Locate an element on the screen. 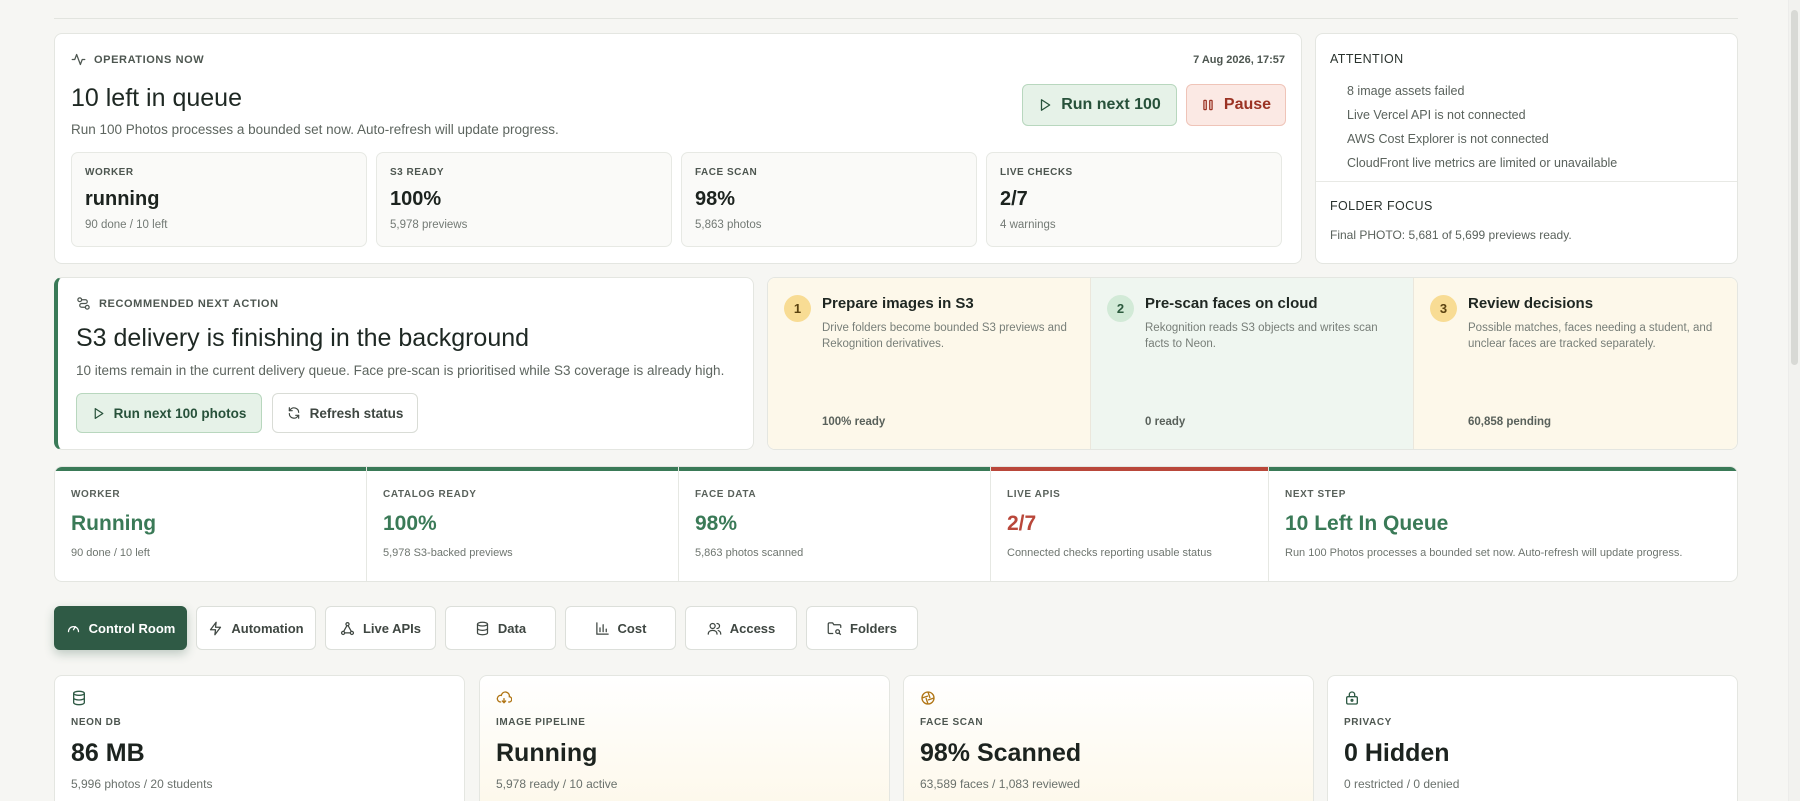 The width and height of the screenshot is (1800, 801). refresh-status-label: Refresh status is located at coordinates (356, 413).